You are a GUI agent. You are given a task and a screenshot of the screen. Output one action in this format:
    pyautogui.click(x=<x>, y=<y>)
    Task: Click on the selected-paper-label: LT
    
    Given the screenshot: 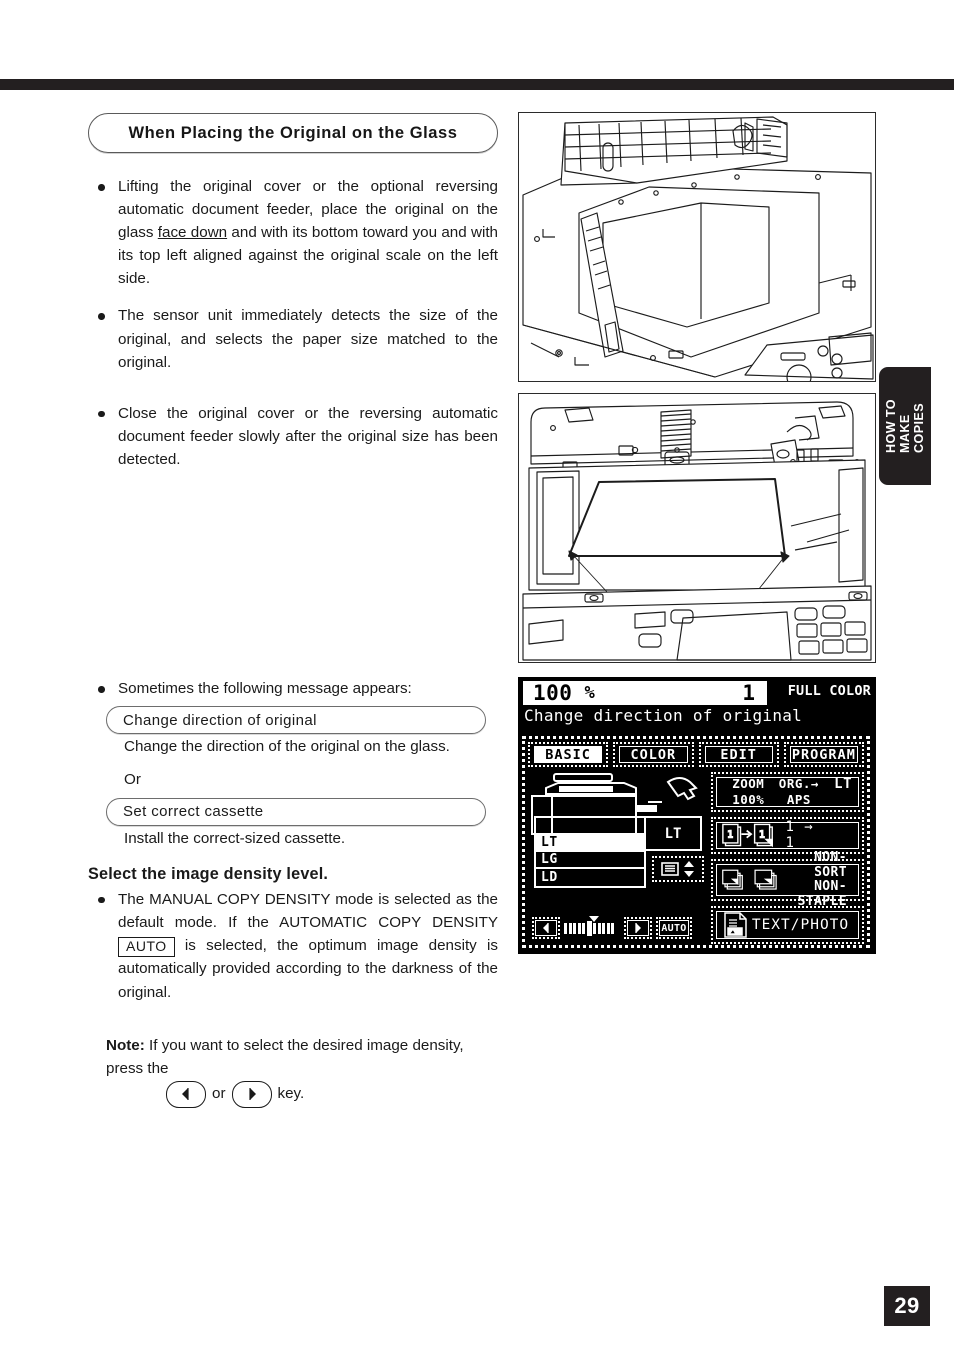 What is the action you would take?
    pyautogui.click(x=843, y=784)
    